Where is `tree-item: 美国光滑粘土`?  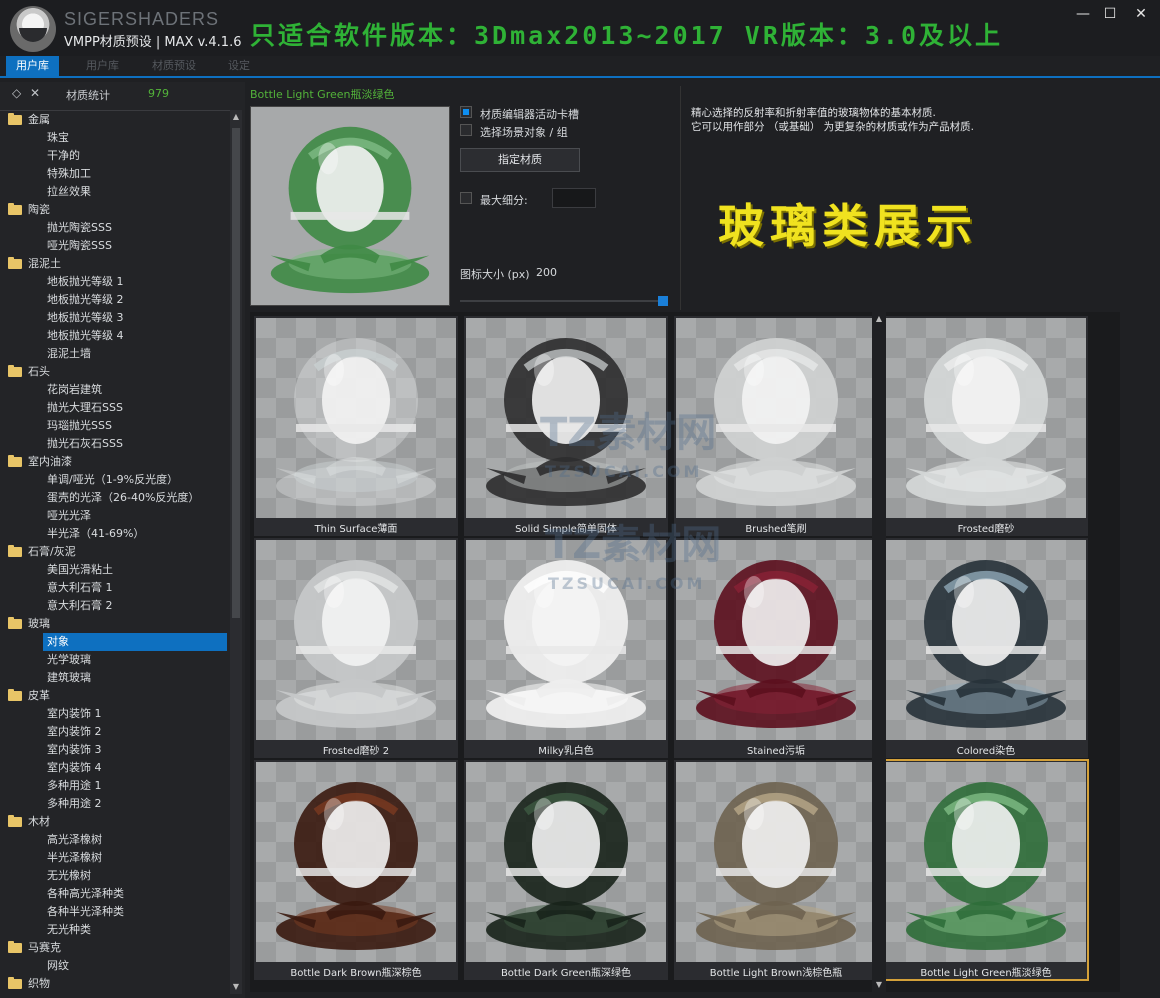 tree-item: 美国光滑粘土 is located at coordinates (115, 570).